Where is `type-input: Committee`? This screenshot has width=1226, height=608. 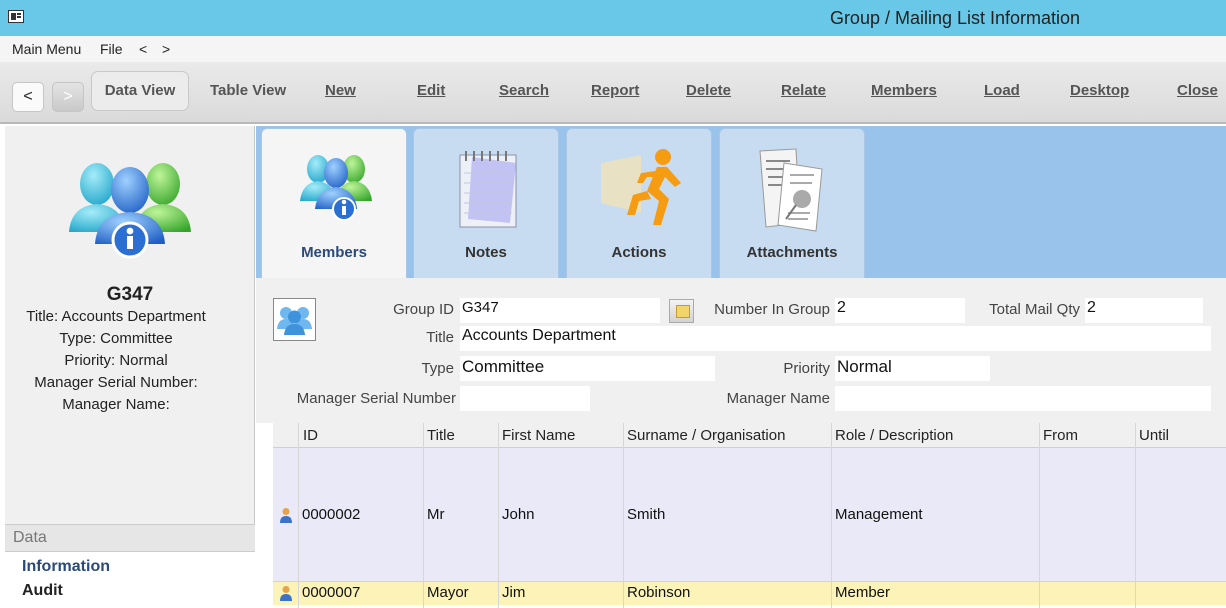
type-input: Committee is located at coordinates (587, 368).